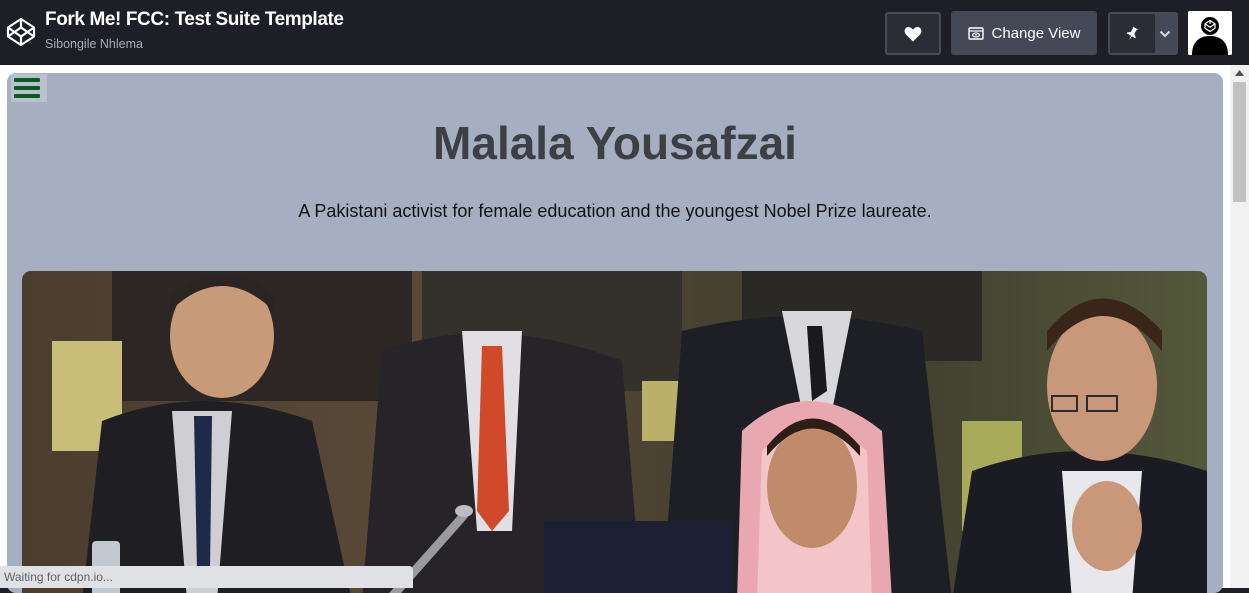 The height and width of the screenshot is (593, 1249). What do you see at coordinates (975, 33) in the screenshot?
I see `eye-icon` at bounding box center [975, 33].